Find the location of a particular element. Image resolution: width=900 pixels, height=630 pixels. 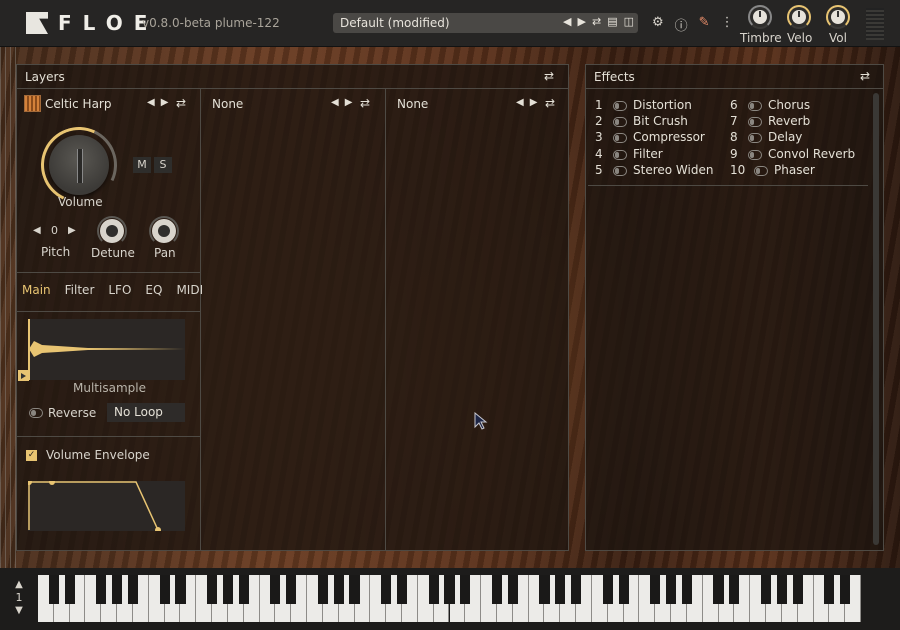

effect-item: 5 Stereo Widen is located at coordinates (654, 170).